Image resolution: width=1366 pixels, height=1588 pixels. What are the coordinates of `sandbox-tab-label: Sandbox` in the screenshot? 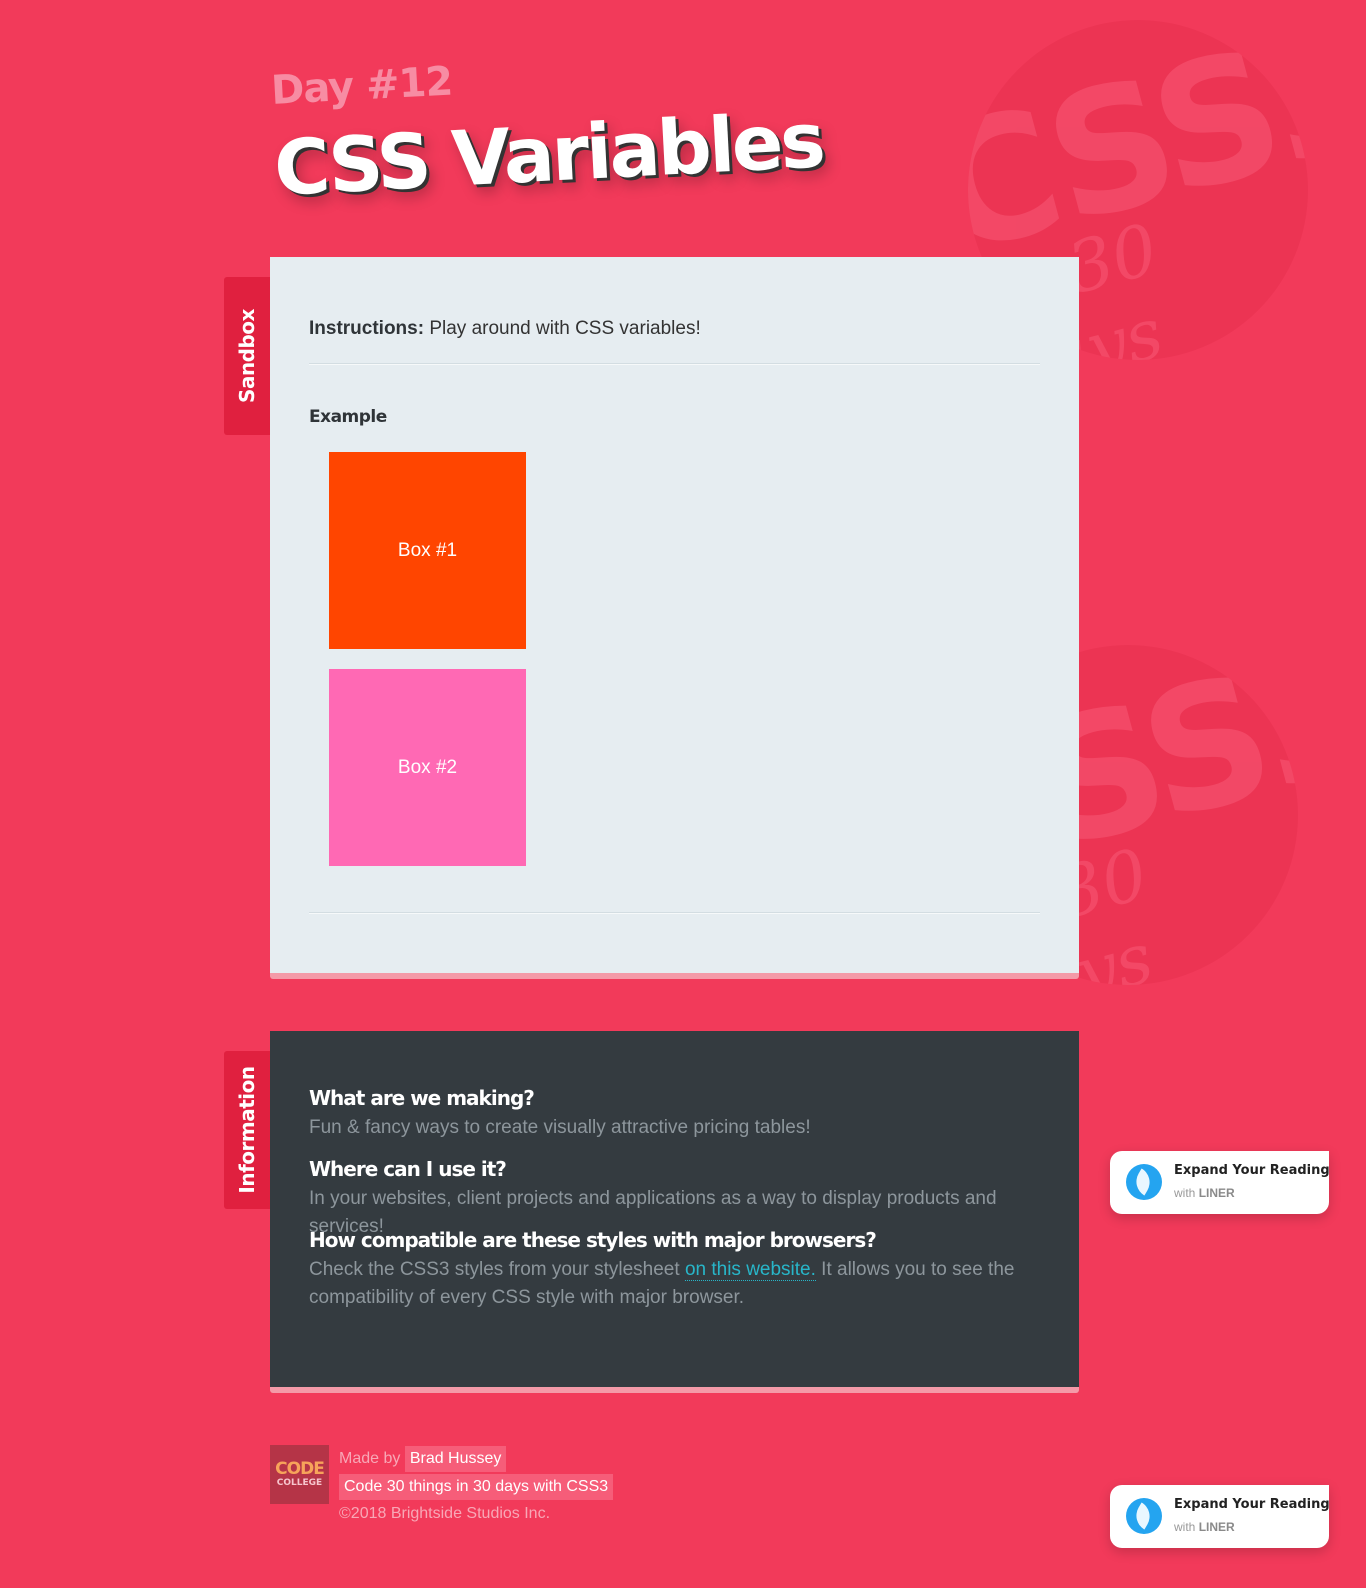 It's located at (247, 356).